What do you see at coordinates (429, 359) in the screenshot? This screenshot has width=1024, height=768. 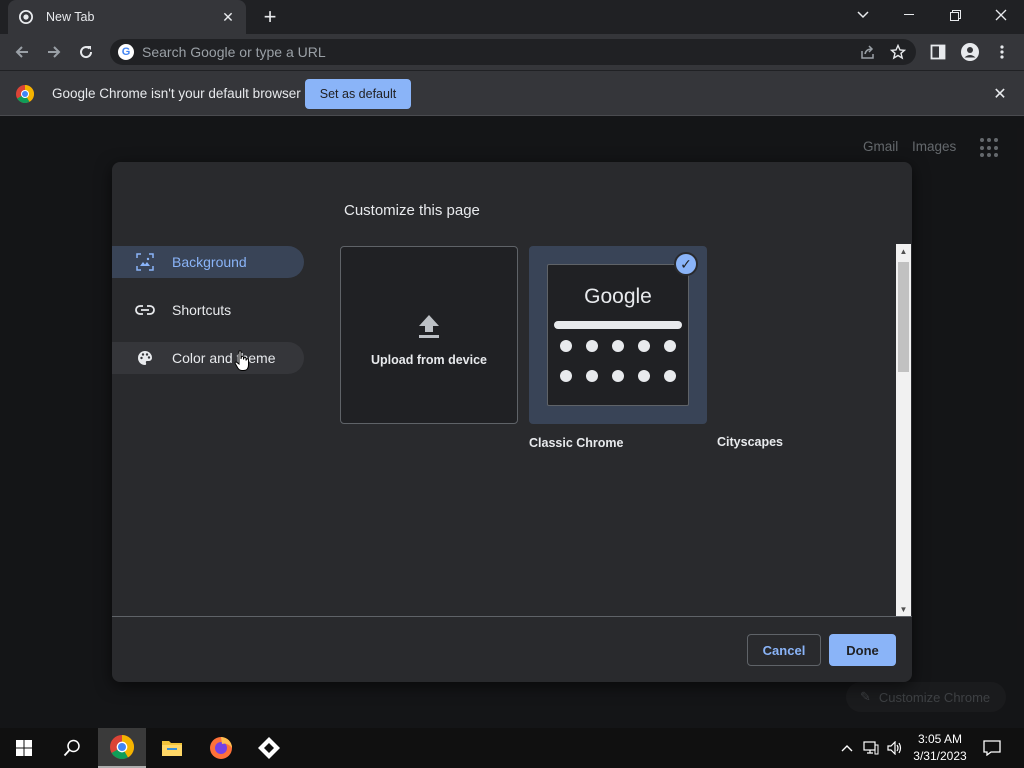 I see `upload-label: Upload from device` at bounding box center [429, 359].